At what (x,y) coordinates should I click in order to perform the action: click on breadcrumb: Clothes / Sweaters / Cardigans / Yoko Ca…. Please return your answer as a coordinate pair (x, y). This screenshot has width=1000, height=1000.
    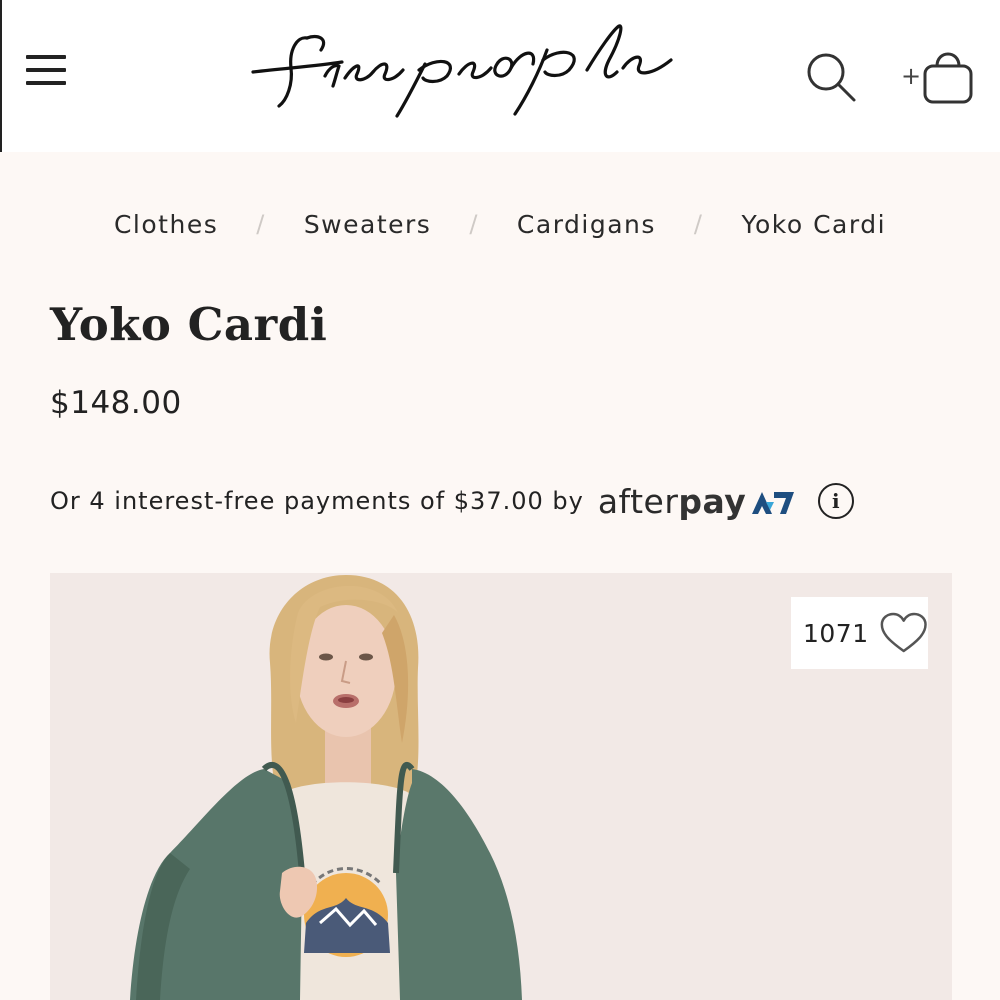
    Looking at the image, I should click on (500, 224).